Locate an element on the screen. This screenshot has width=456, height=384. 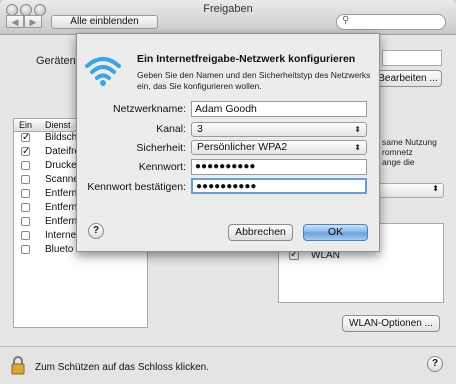
wifi-icon is located at coordinates (103, 71).